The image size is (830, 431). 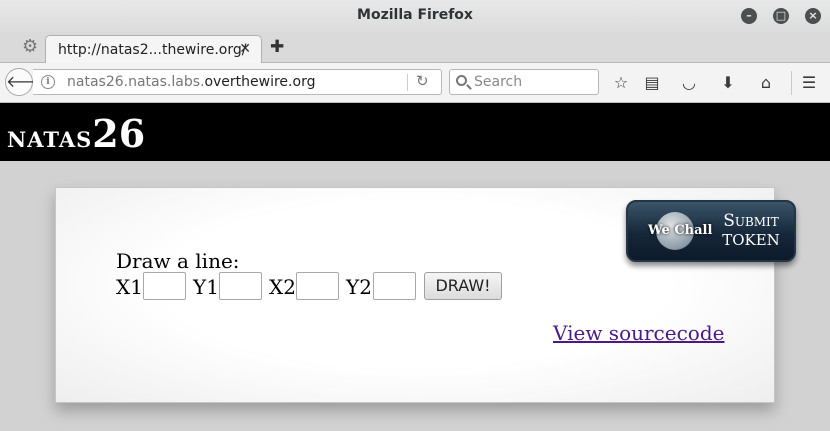 What do you see at coordinates (394, 286) in the screenshot?
I see `y2-input` at bounding box center [394, 286].